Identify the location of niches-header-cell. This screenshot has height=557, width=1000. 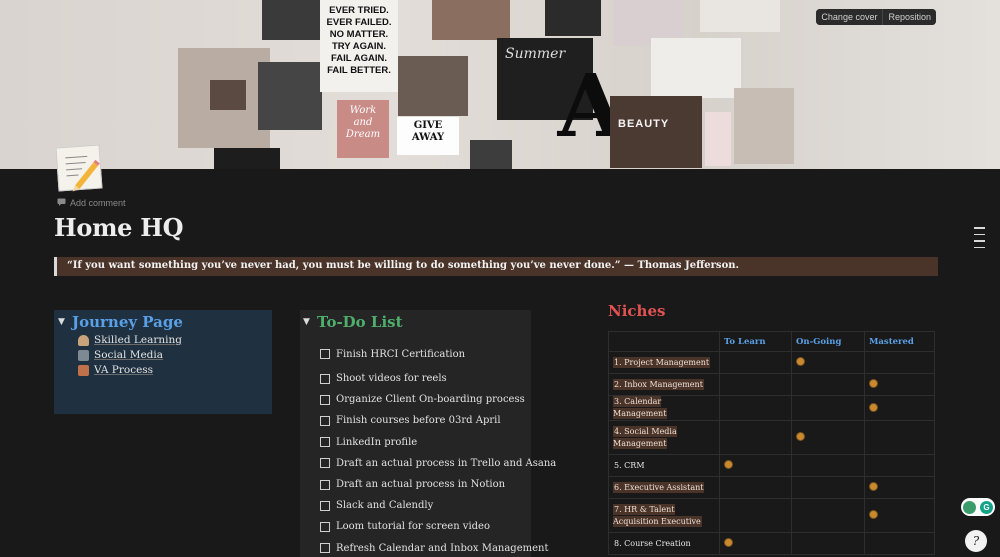
(664, 341).